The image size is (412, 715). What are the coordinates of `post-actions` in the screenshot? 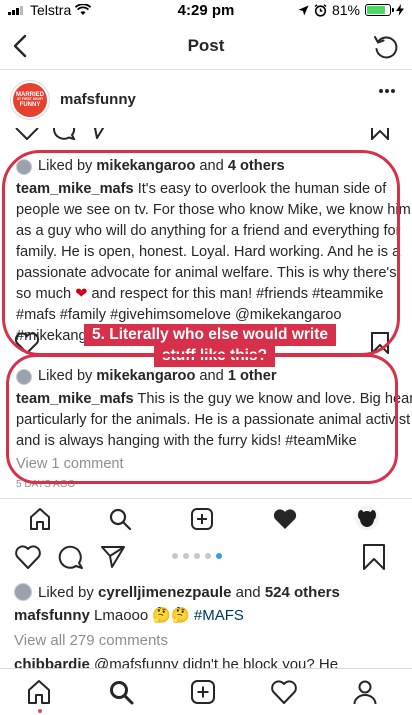 It's located at (206, 559).